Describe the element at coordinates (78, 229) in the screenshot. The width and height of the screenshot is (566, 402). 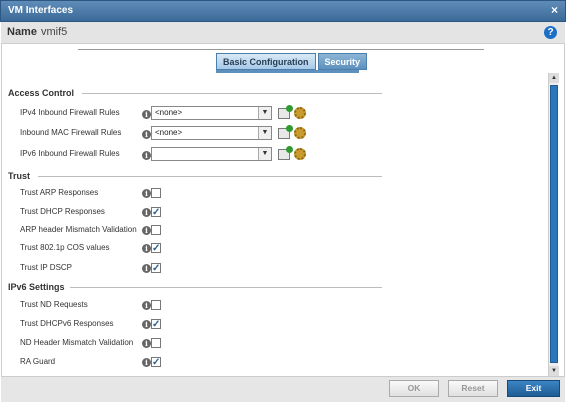
I see `arp-mismatch-label: ARP header Mismatch Validation` at that location.